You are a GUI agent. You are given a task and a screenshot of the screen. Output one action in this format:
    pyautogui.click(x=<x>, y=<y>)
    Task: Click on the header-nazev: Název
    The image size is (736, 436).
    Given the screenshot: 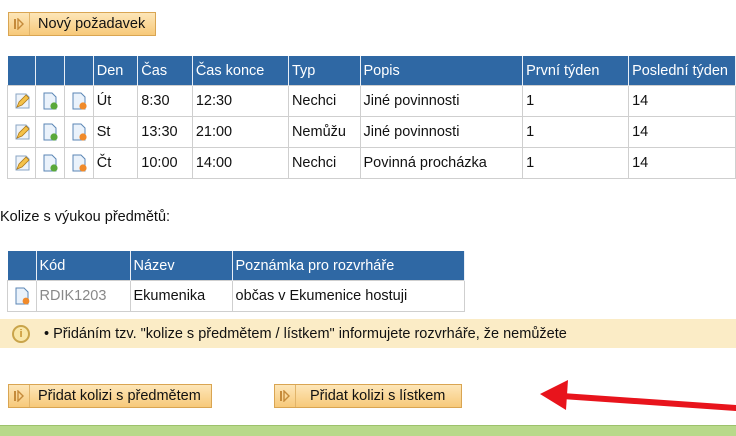 What is the action you would take?
    pyautogui.click(x=181, y=266)
    